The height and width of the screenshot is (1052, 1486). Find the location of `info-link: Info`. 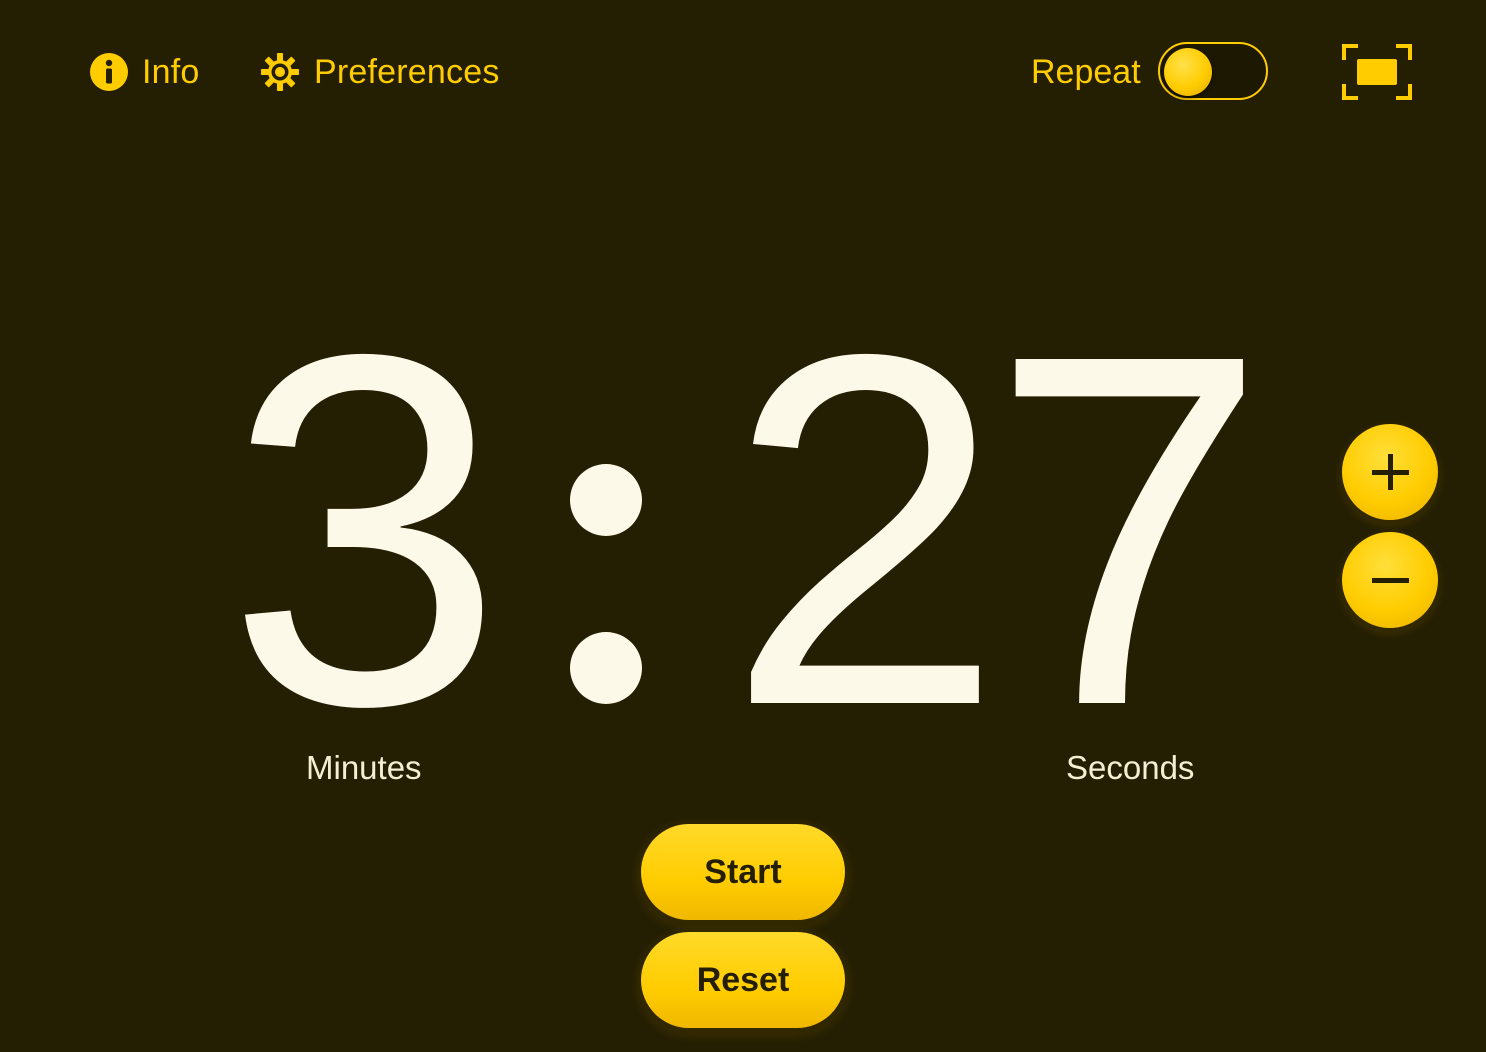

info-link: Info is located at coordinates (145, 72).